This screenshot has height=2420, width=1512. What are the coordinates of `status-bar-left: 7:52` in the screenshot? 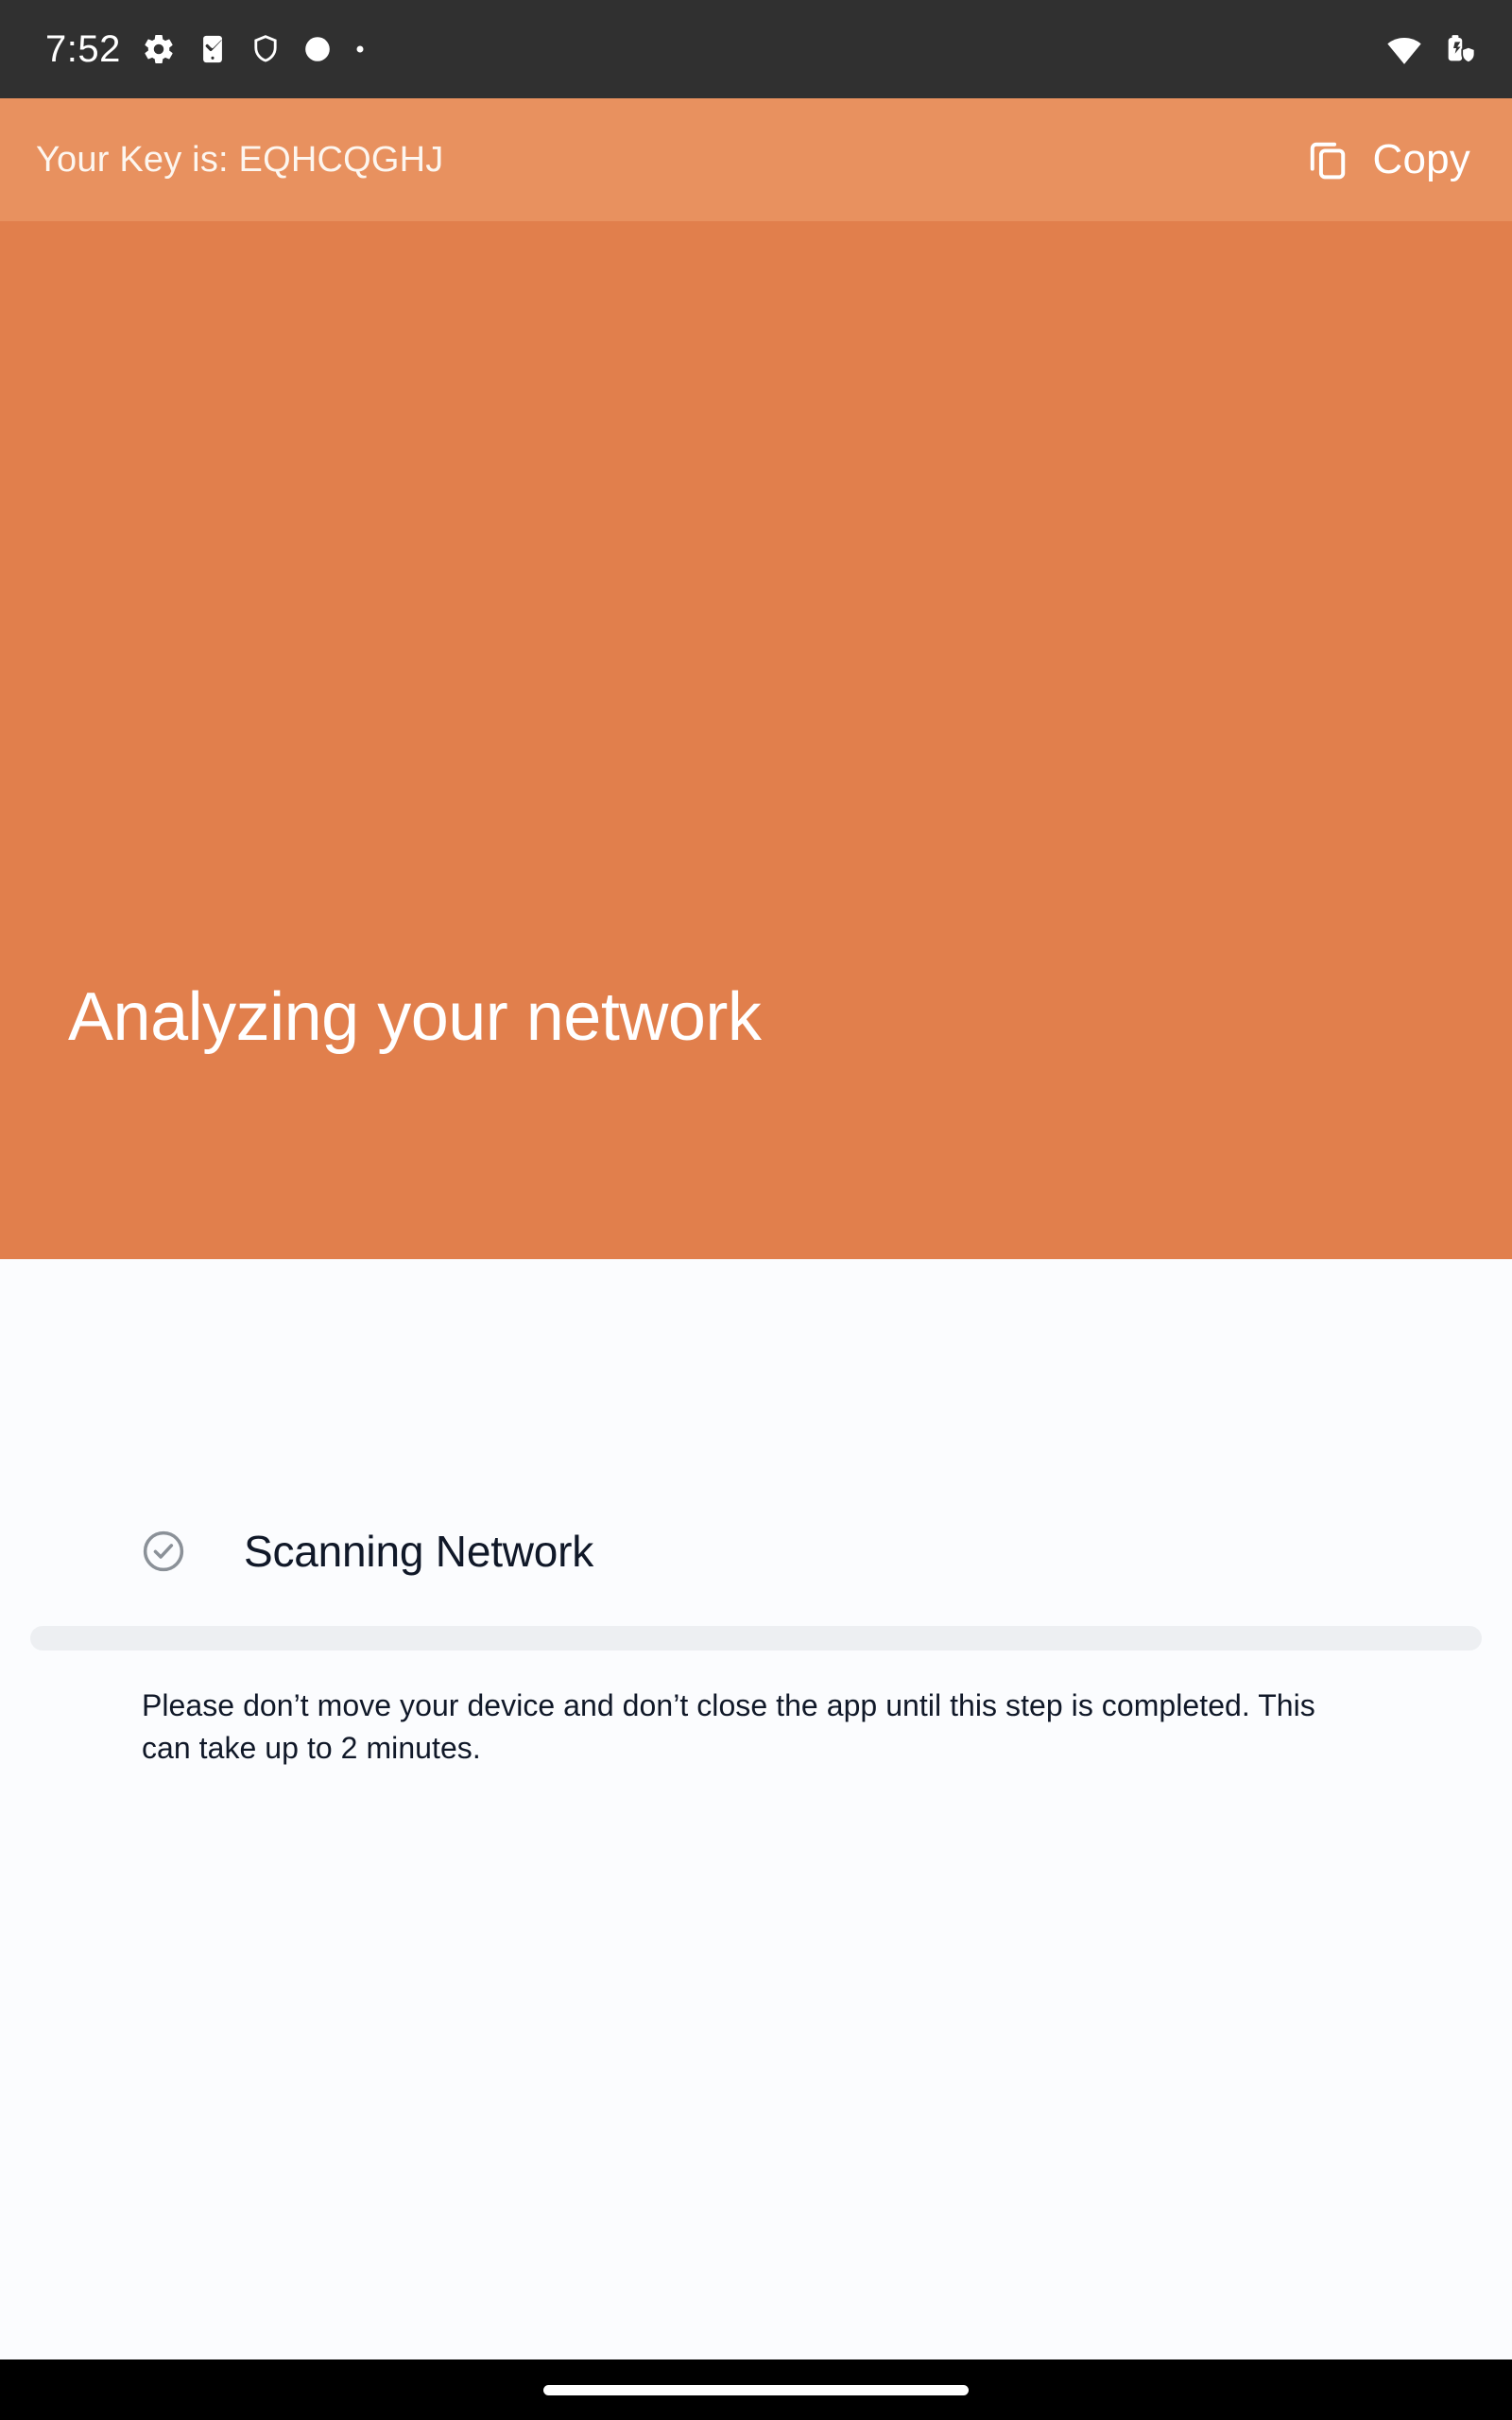 It's located at (206, 49).